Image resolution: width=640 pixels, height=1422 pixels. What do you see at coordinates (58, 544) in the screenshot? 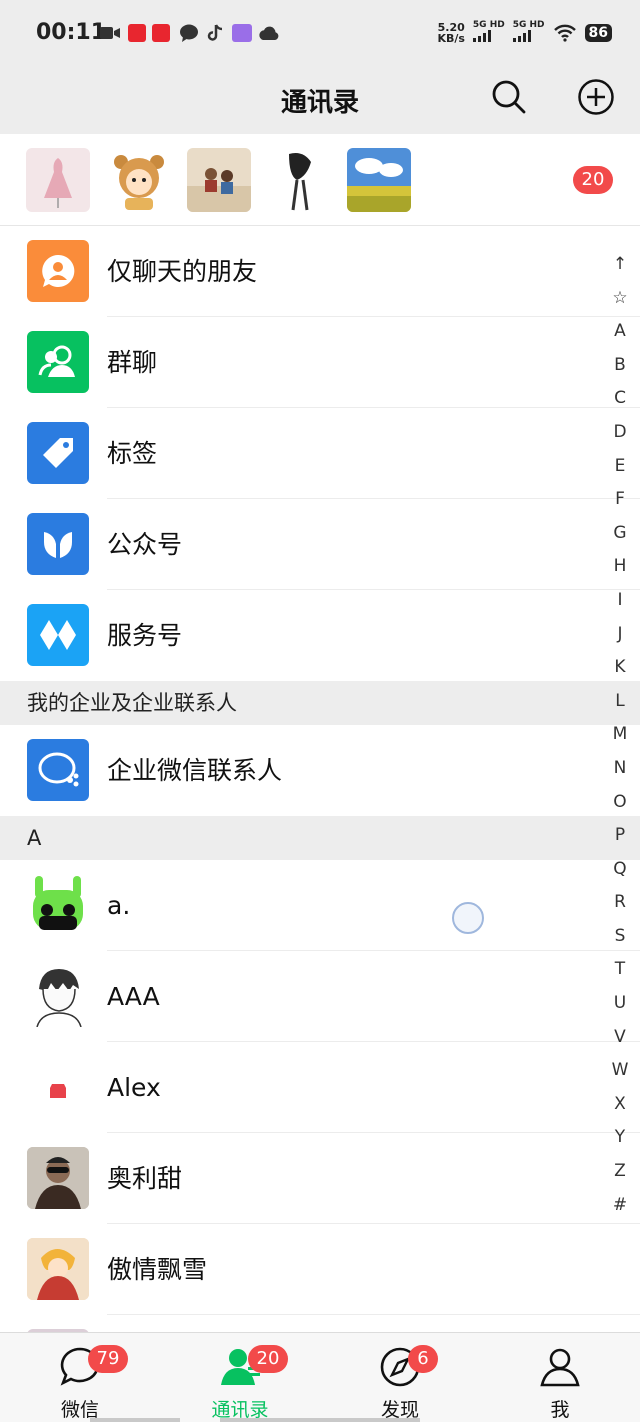
I see `official-account-icon` at bounding box center [58, 544].